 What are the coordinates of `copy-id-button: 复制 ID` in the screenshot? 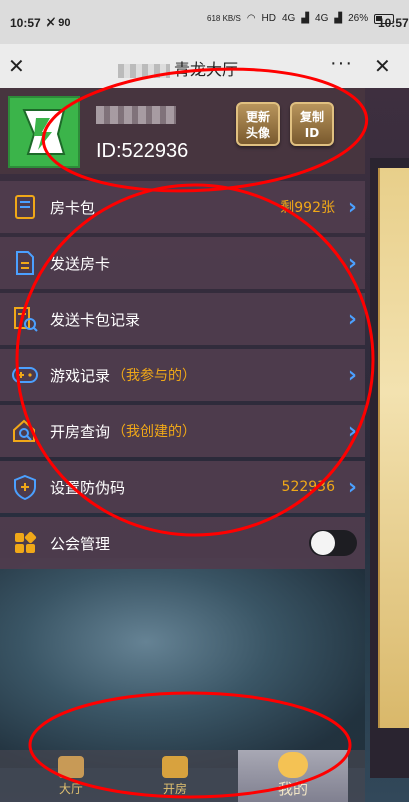 It's located at (312, 124).